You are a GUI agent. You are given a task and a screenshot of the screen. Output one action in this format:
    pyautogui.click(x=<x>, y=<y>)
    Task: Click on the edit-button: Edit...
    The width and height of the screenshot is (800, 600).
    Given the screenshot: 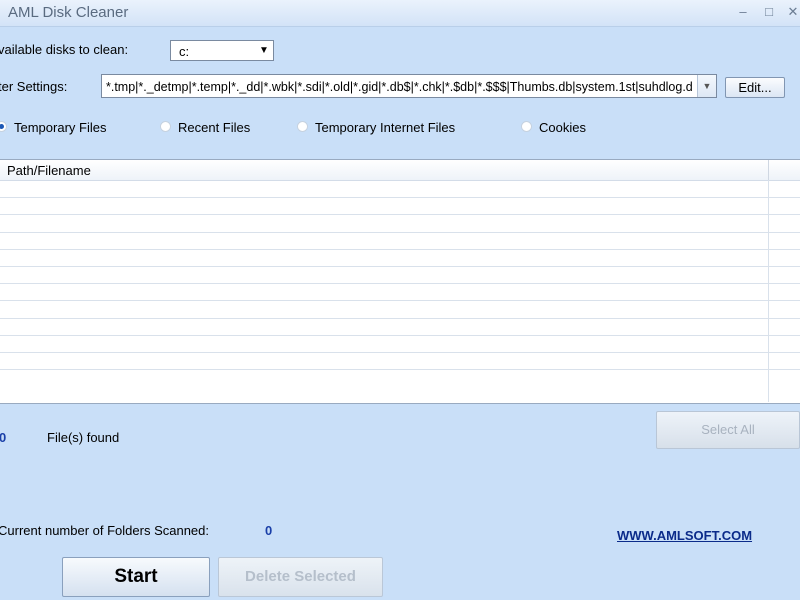 What is the action you would take?
    pyautogui.click(x=755, y=87)
    